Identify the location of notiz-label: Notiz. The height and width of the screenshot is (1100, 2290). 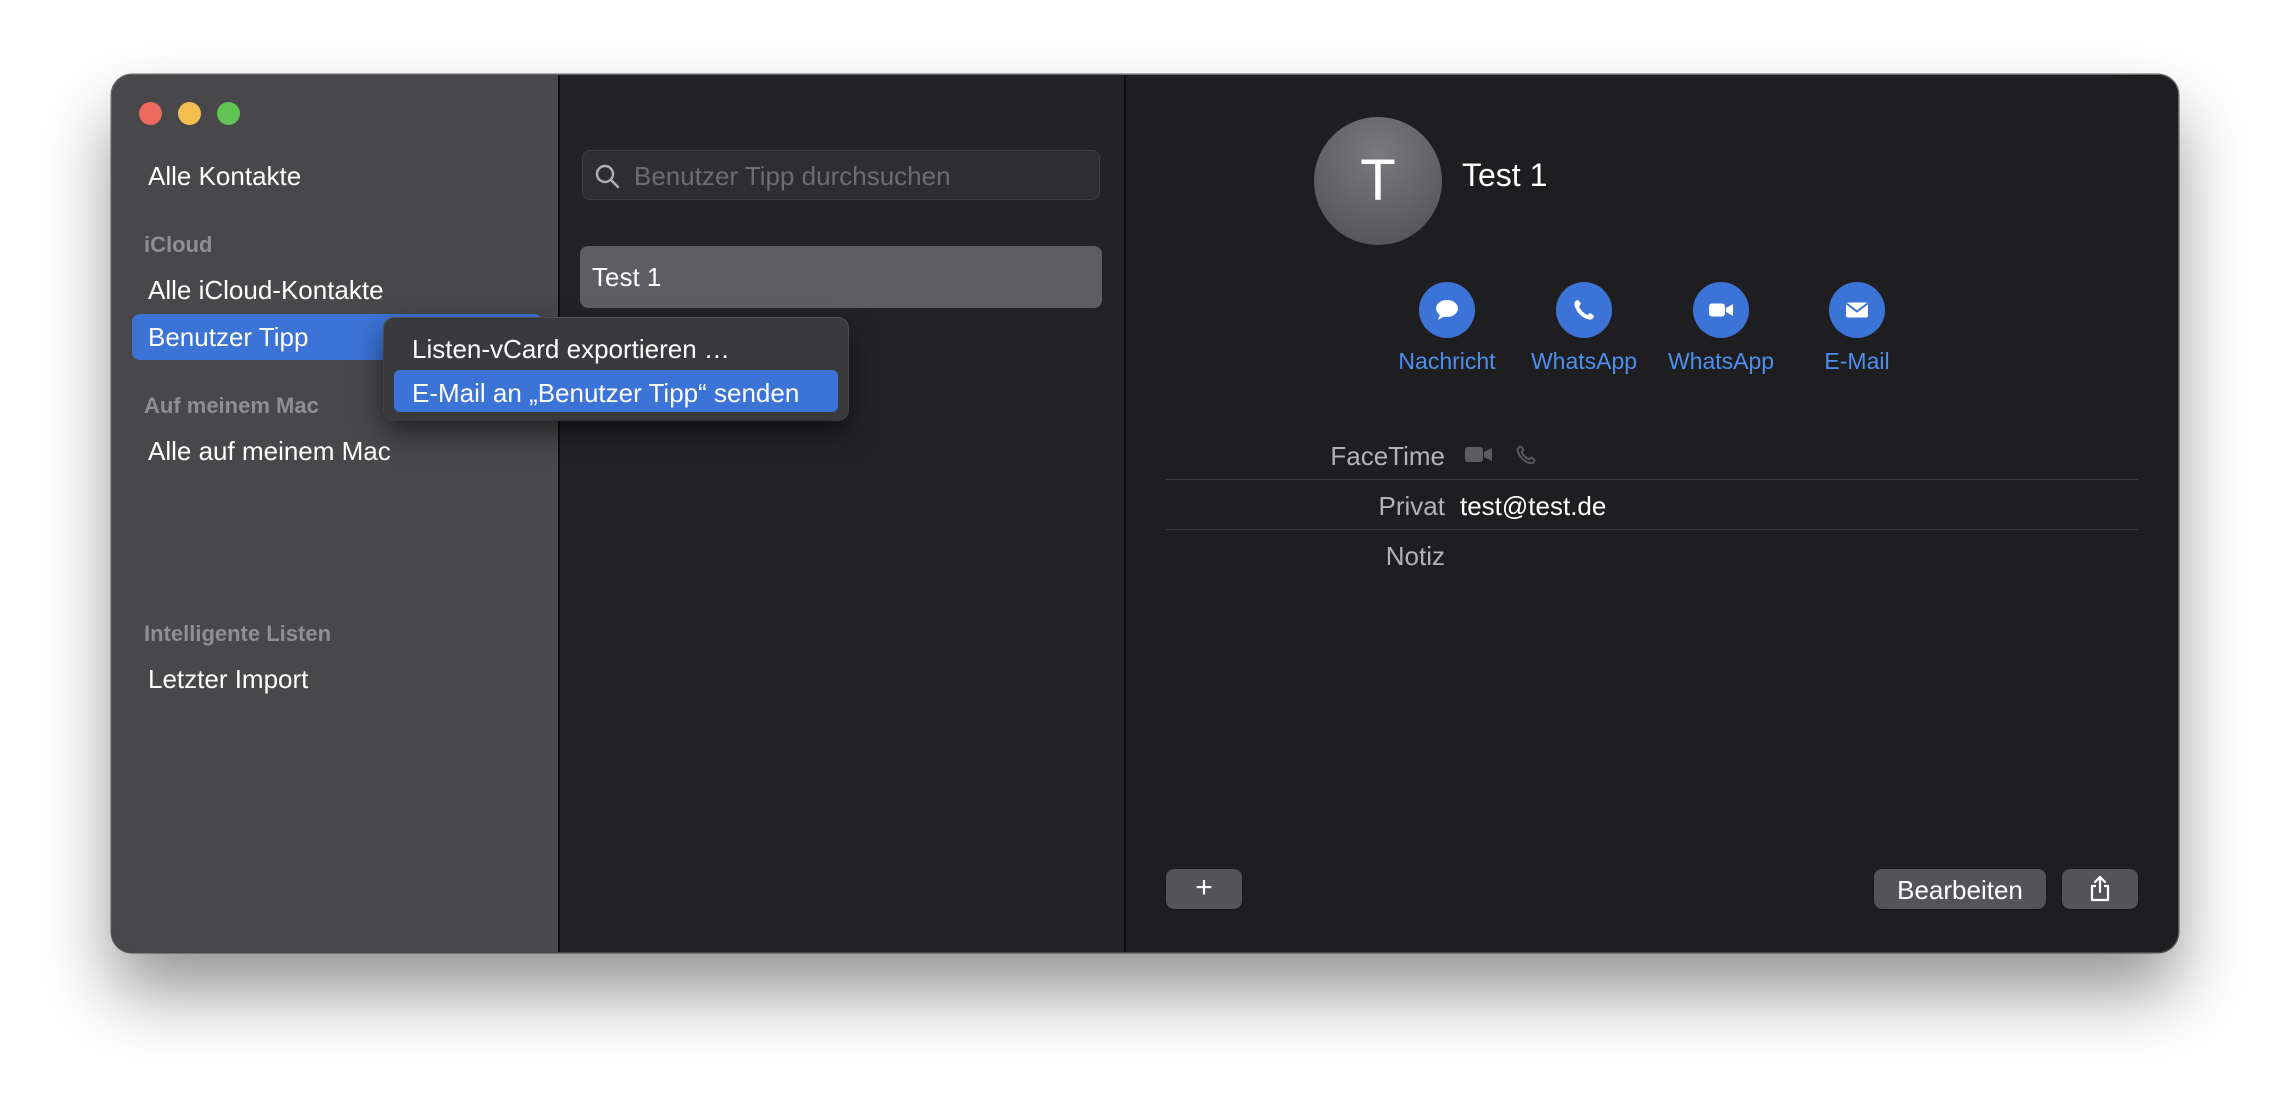
(1415, 556).